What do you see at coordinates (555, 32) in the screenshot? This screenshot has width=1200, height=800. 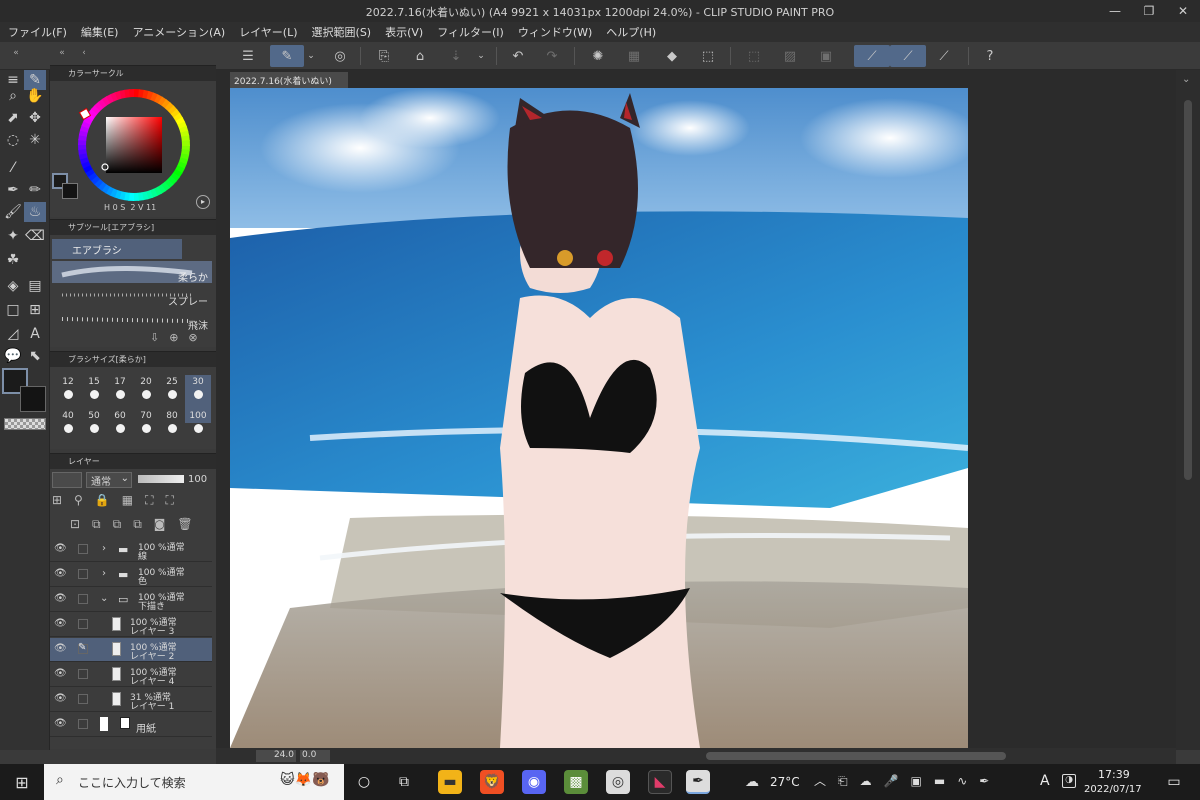 I see `menu-window: ウィンドウ(W)` at bounding box center [555, 32].